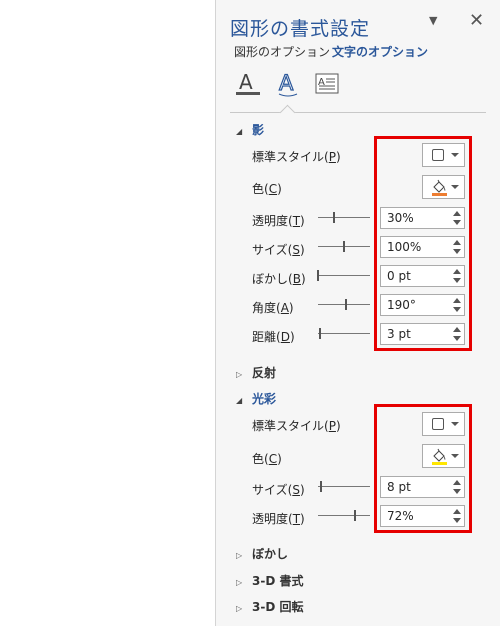  What do you see at coordinates (262, 553) in the screenshot?
I see `section-soft-edges-header: ▷ ぼかし` at bounding box center [262, 553].